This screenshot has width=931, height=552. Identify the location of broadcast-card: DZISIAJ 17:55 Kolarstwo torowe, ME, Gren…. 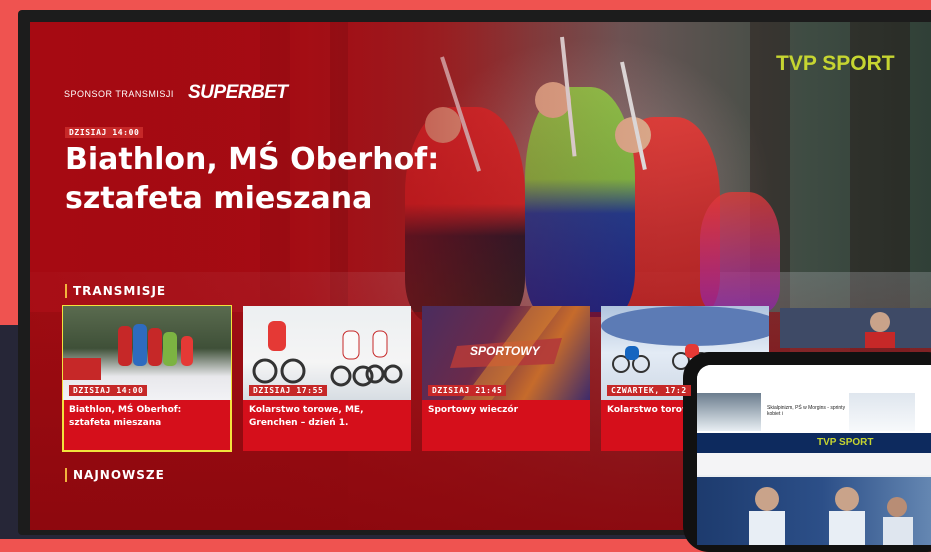
(327, 378).